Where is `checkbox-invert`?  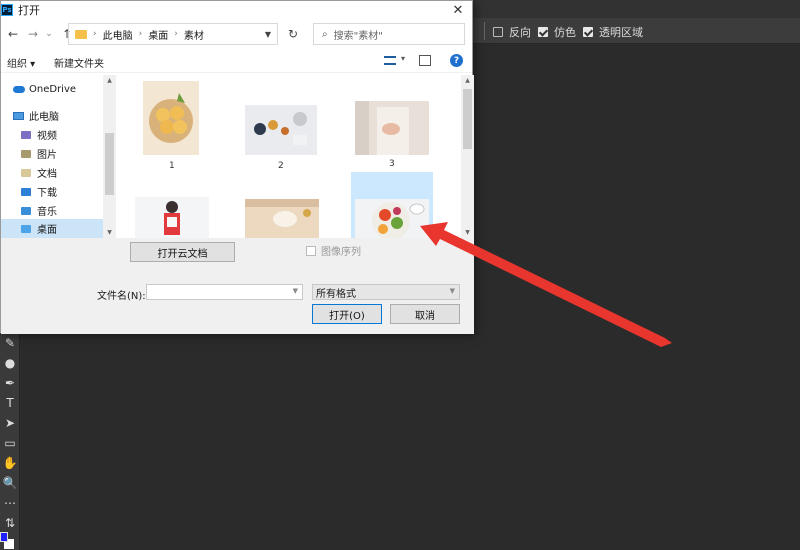
checkbox-invert is located at coordinates (498, 32).